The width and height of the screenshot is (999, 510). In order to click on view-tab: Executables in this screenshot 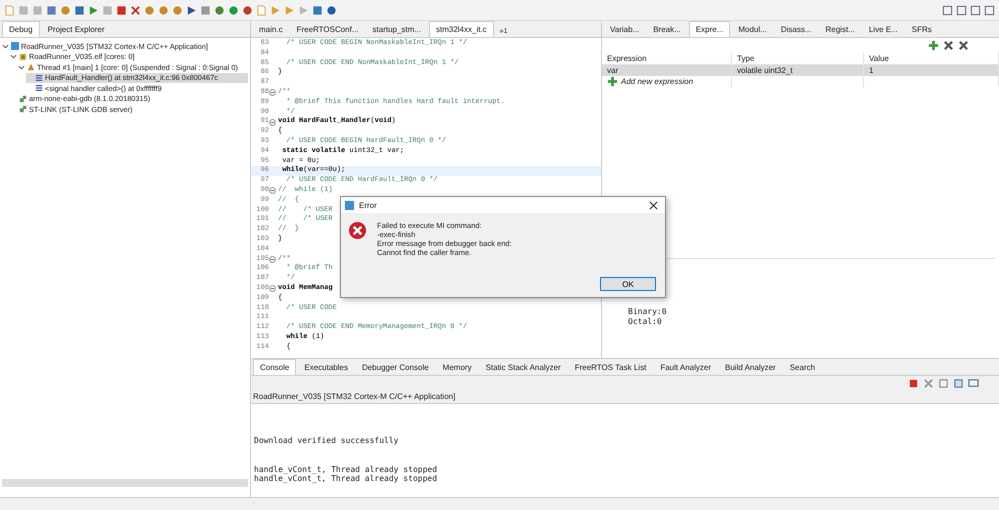, I will do `click(326, 367)`.